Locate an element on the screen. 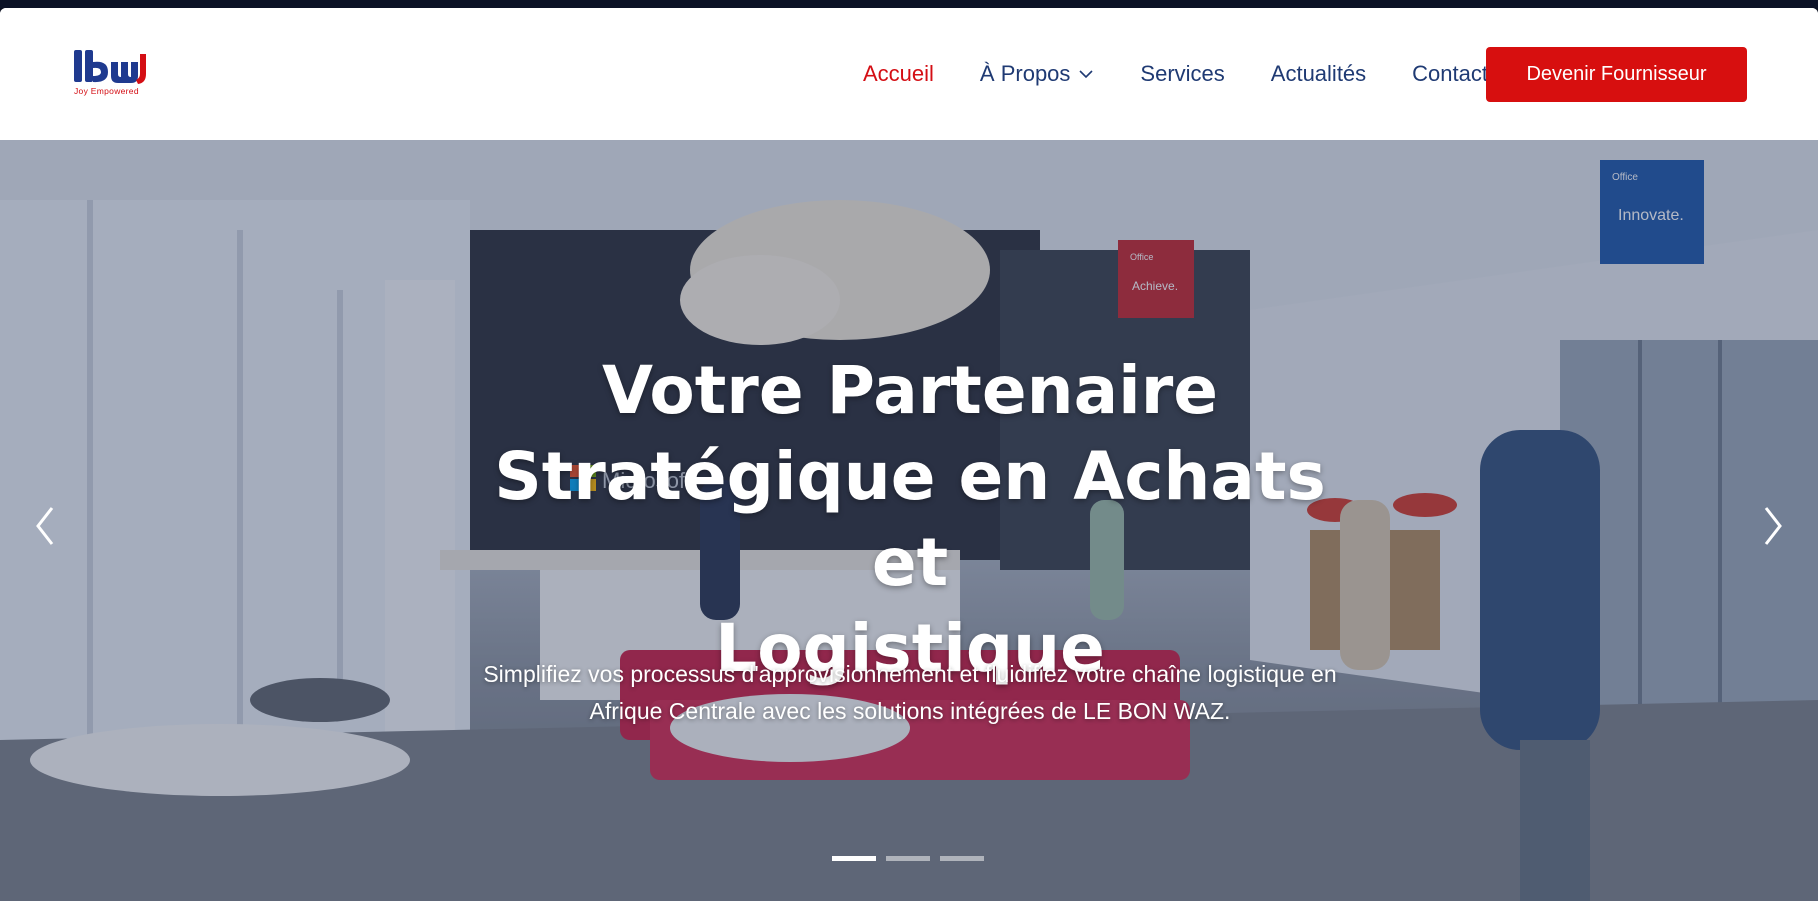 This screenshot has height=901, width=1818. nav-item-label: À Propos is located at coordinates (1025, 73).